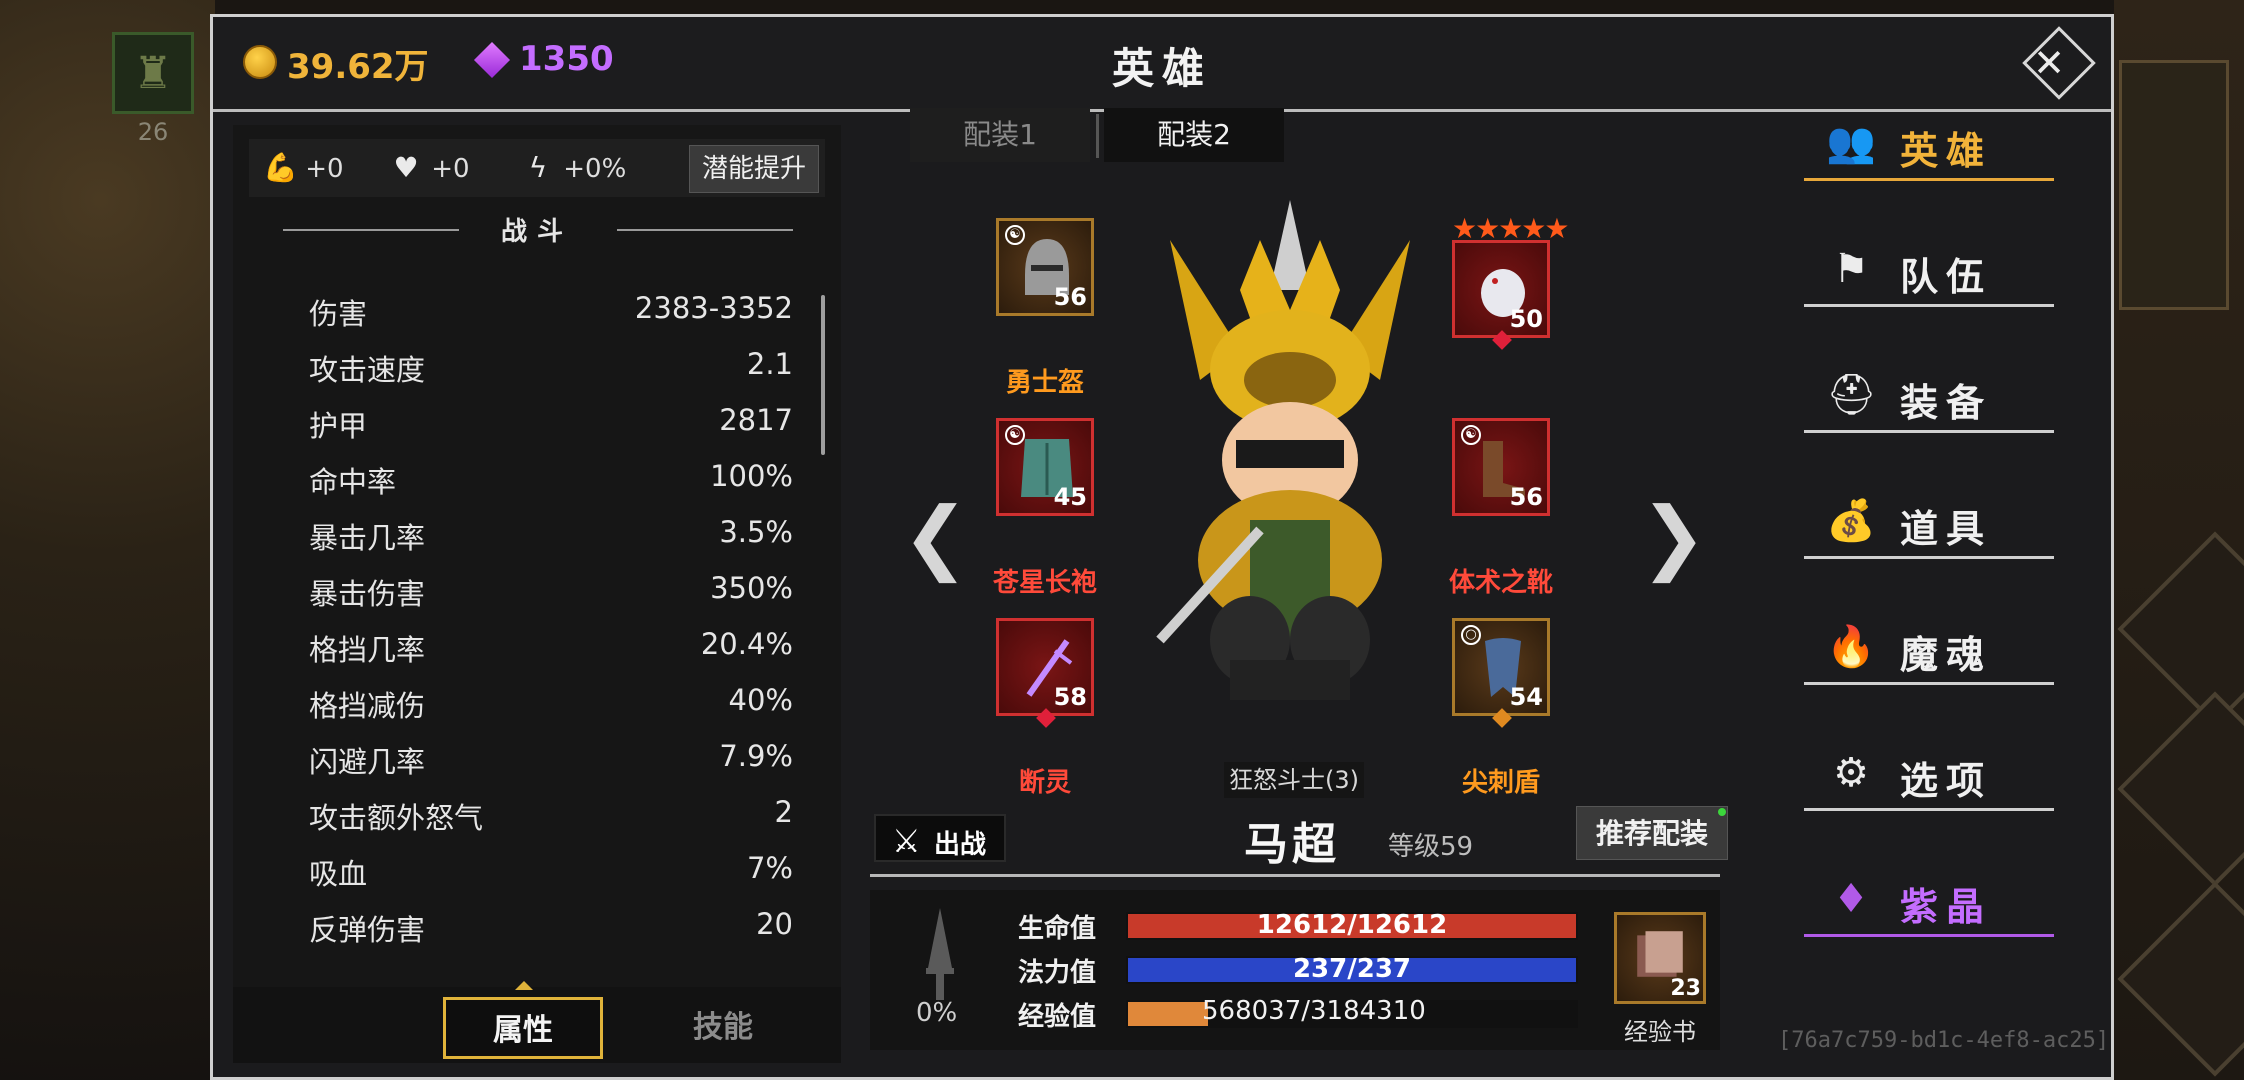 The height and width of the screenshot is (1080, 2244). I want to click on close-icon: ✕, so click(2049, 63).